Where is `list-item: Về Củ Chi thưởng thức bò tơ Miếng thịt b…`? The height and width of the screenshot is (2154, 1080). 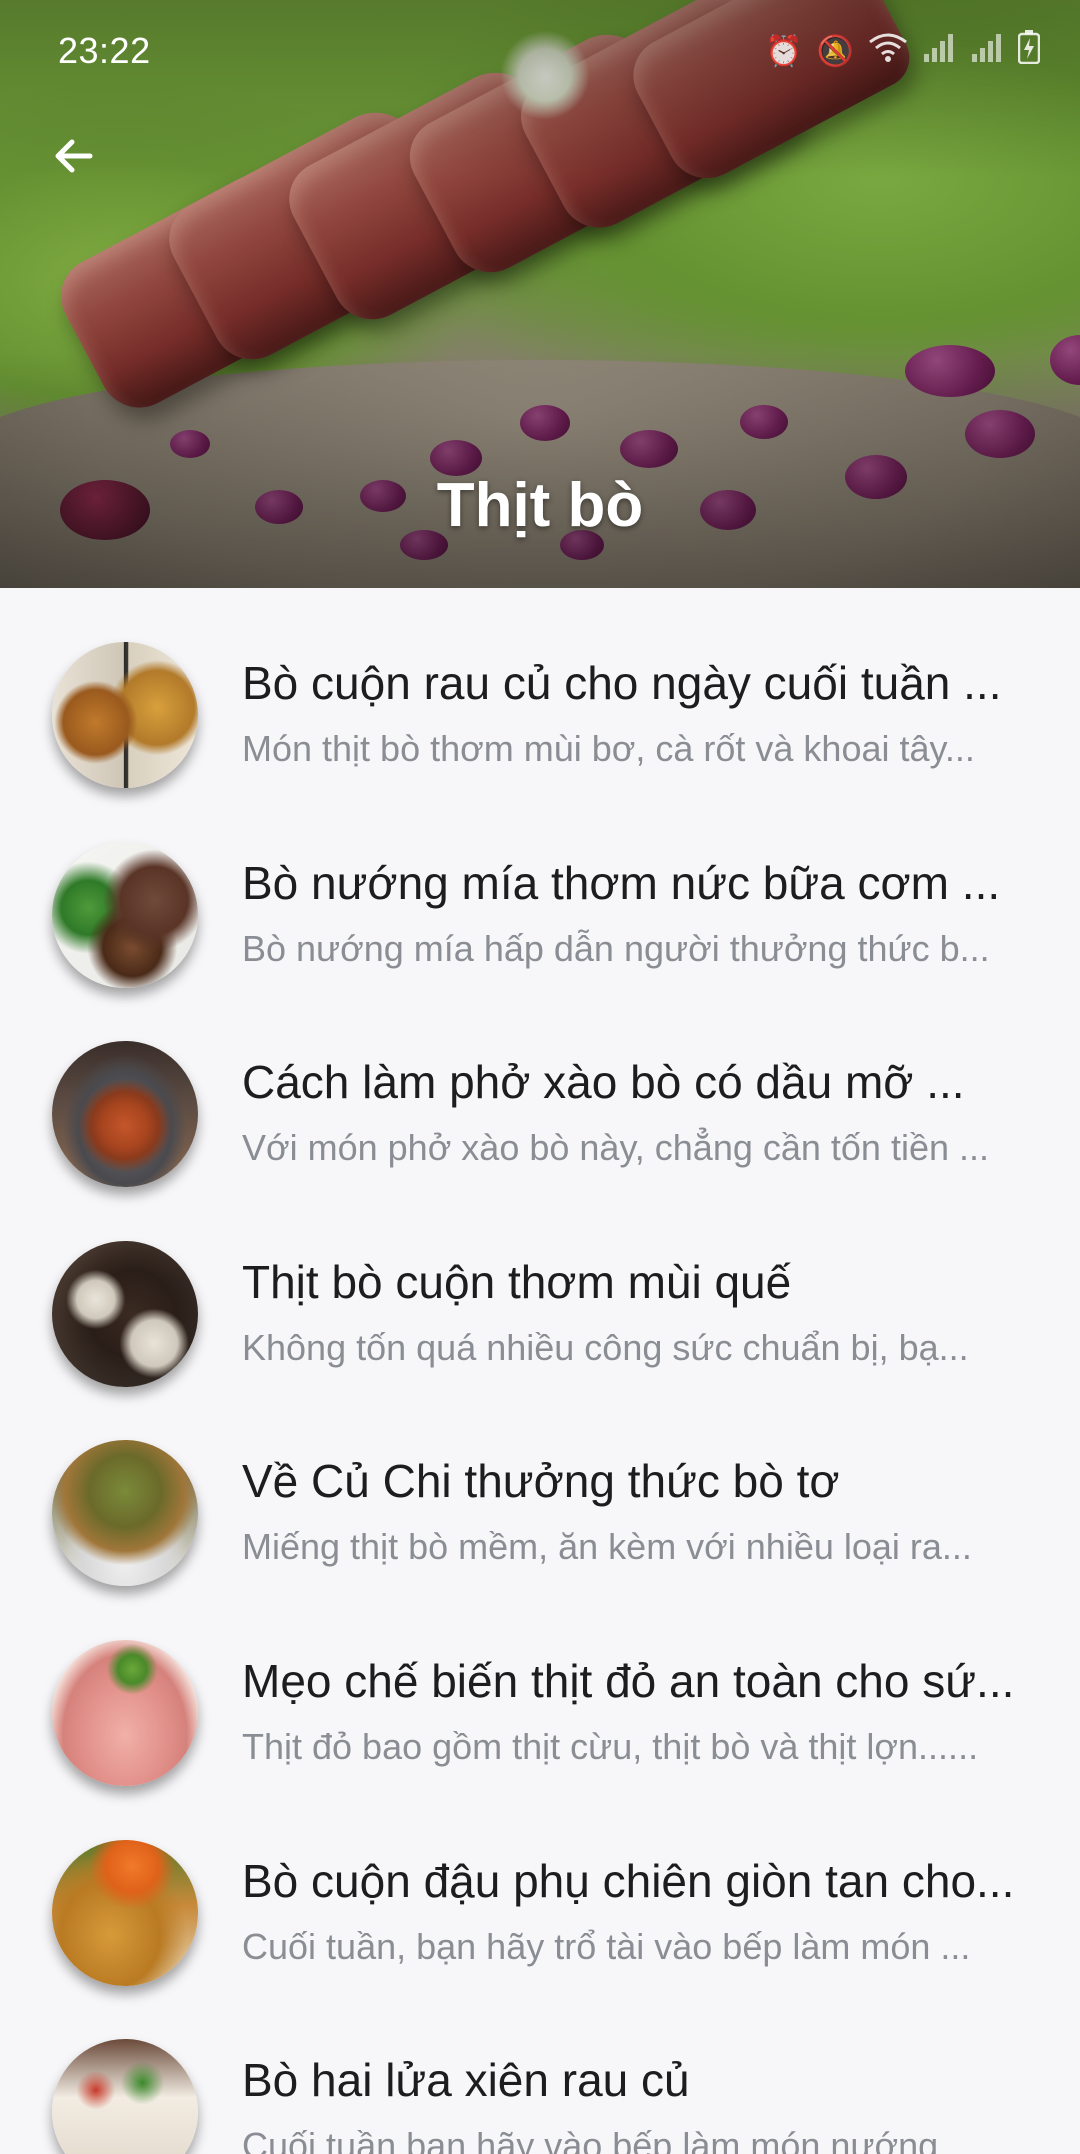 list-item: Về Củ Chi thưởng thức bò tơ Miếng thịt b… is located at coordinates (540, 1486).